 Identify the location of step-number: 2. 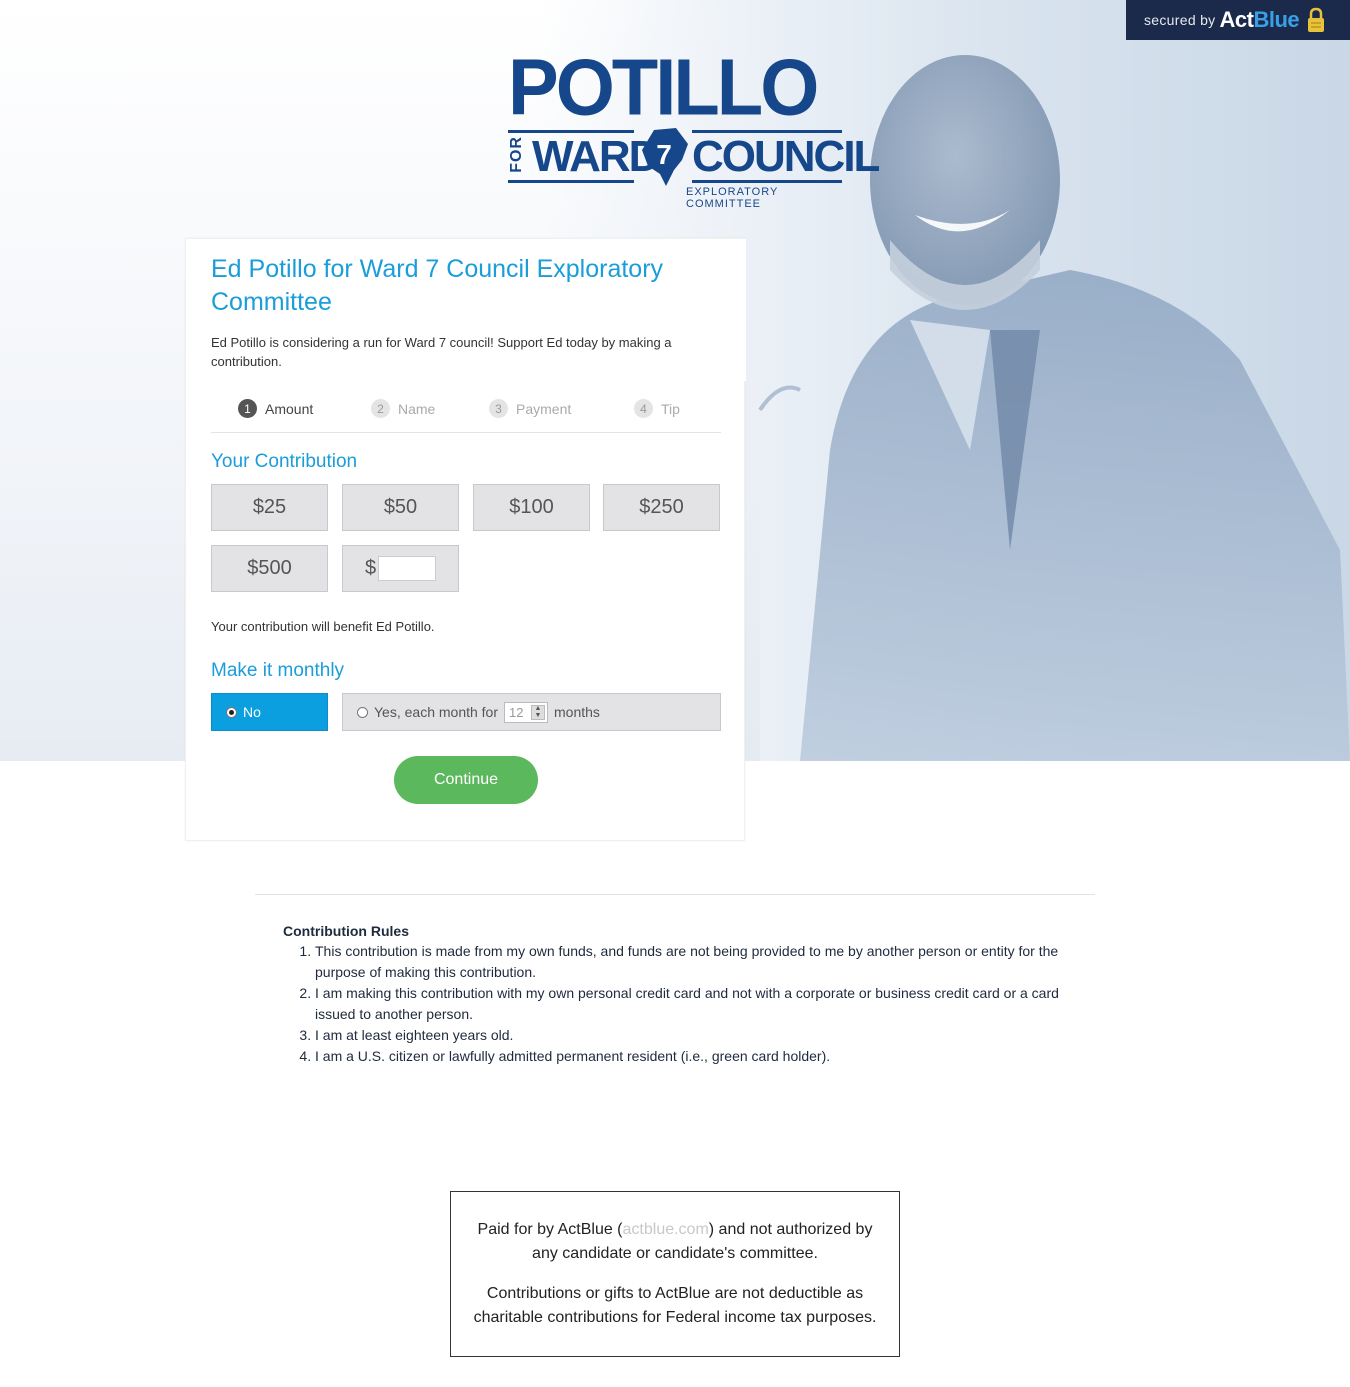
(380, 408).